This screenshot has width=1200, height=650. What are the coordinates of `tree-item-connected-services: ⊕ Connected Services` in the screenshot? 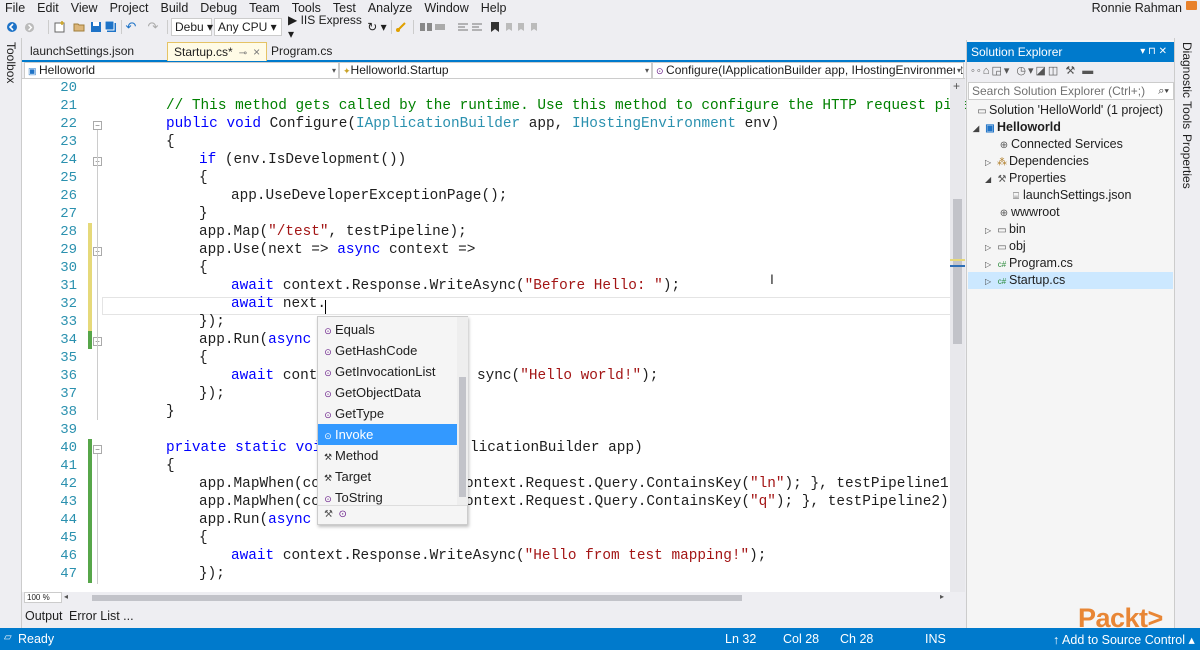 It's located at (1060, 144).